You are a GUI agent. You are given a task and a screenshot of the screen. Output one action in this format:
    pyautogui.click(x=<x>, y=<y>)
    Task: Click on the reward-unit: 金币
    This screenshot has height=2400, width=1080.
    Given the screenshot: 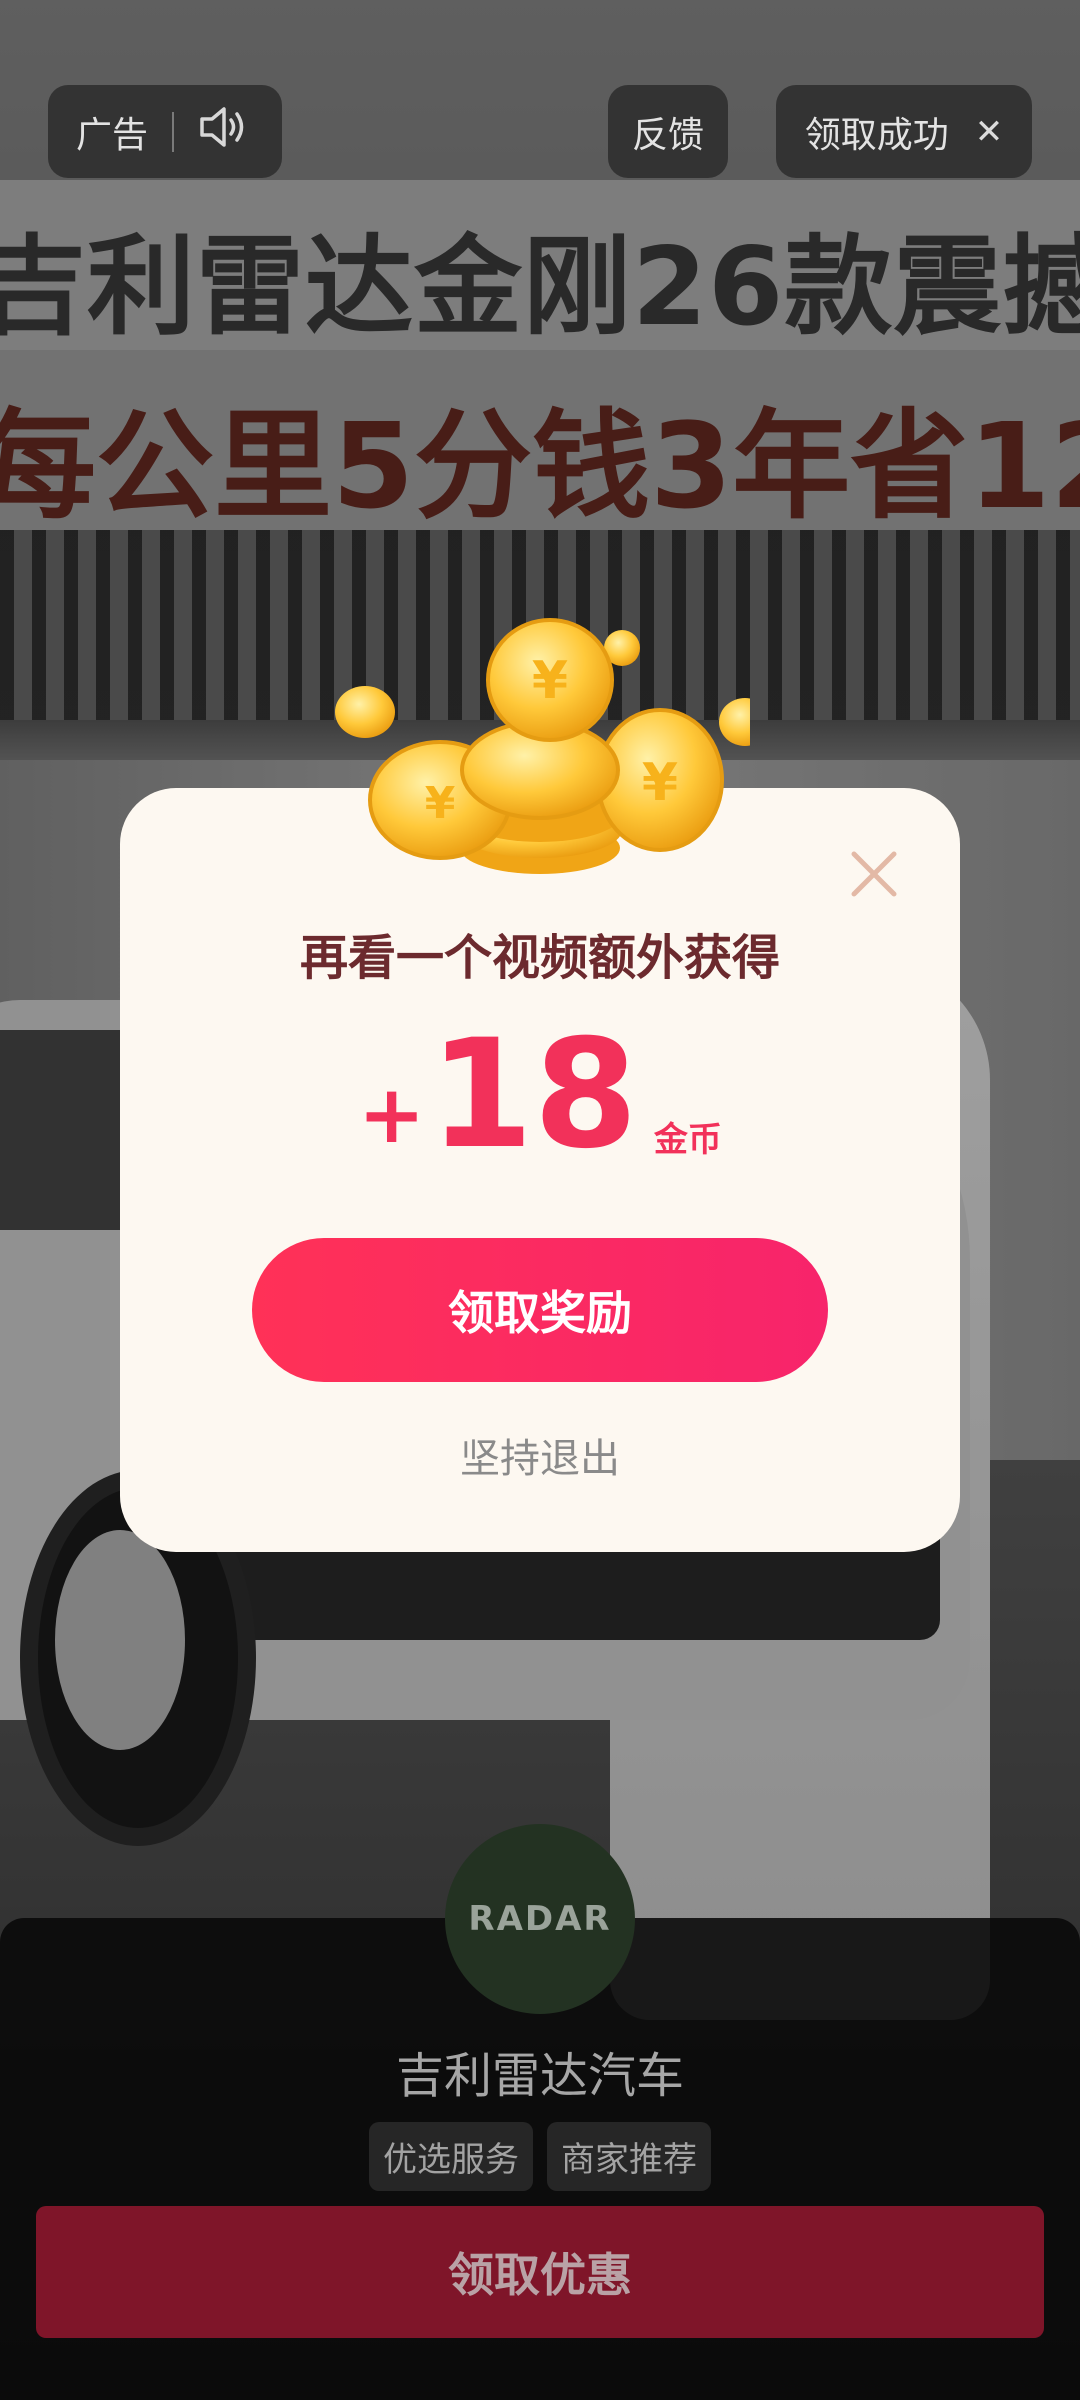 What is the action you would take?
    pyautogui.click(x=687, y=1140)
    